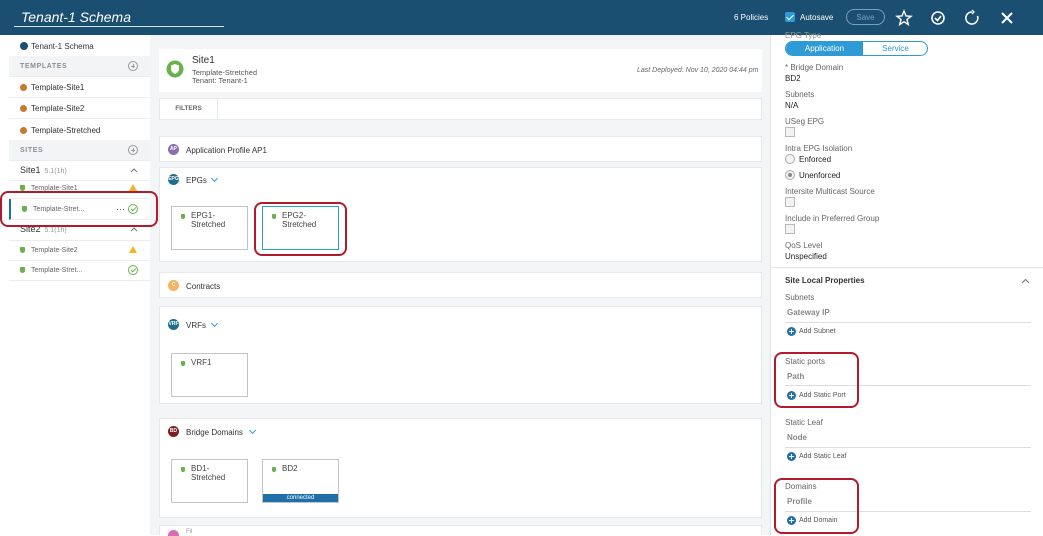 The width and height of the screenshot is (1043, 536). I want to click on type-application-option: Application, so click(824, 48).